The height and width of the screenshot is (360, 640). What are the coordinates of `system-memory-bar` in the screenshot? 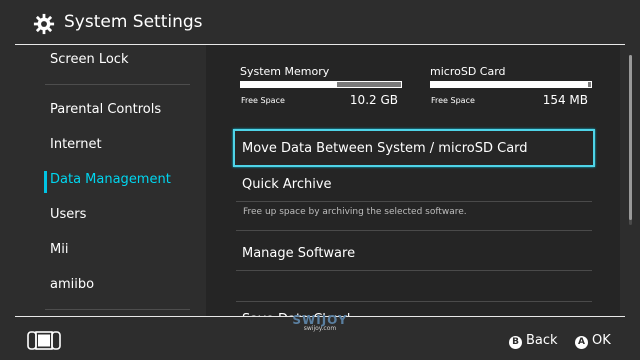 It's located at (321, 84).